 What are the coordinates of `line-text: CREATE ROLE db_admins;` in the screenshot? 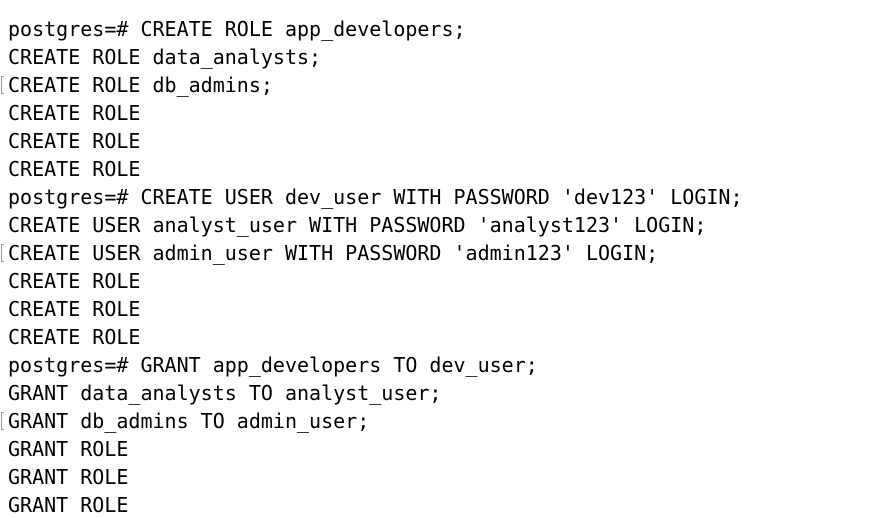 It's located at (140, 85).